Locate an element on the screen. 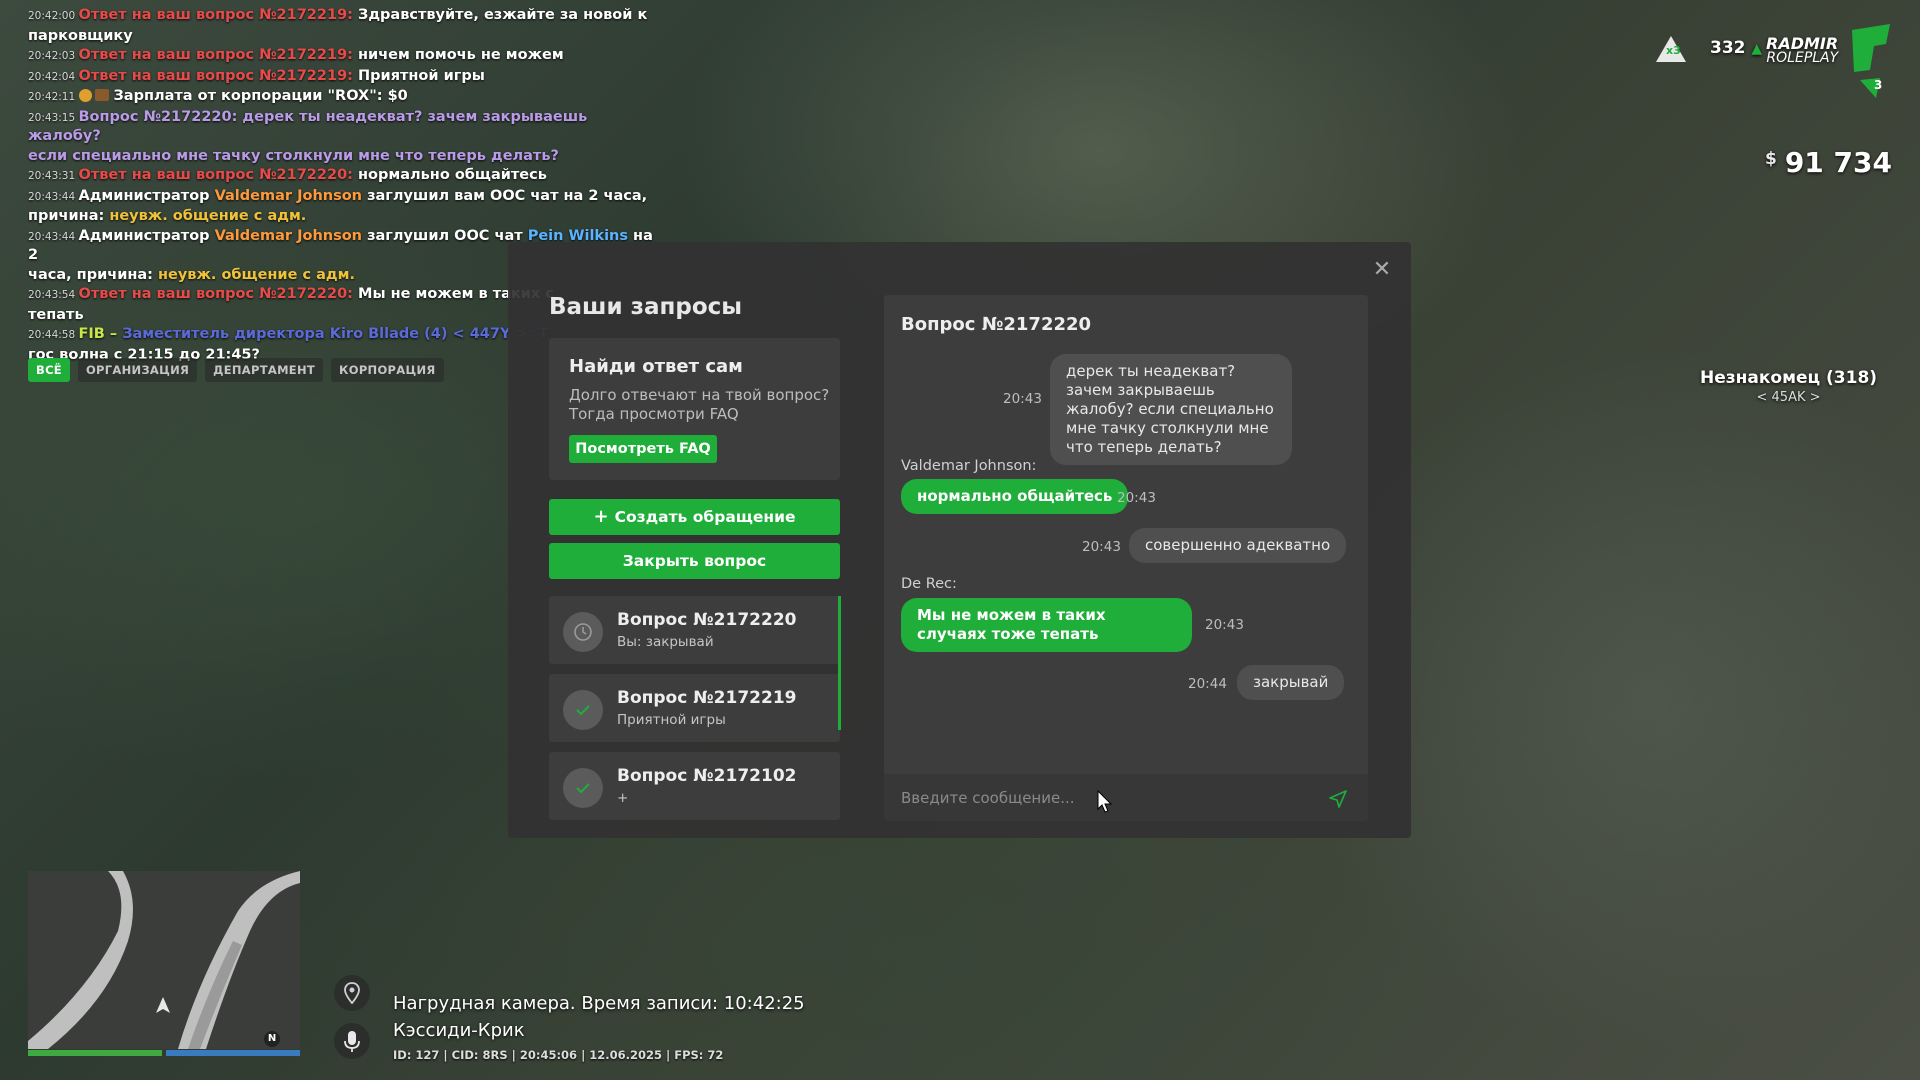 The height and width of the screenshot is (1080, 1920). message-sender: Valdemar Johnson: is located at coordinates (969, 466).